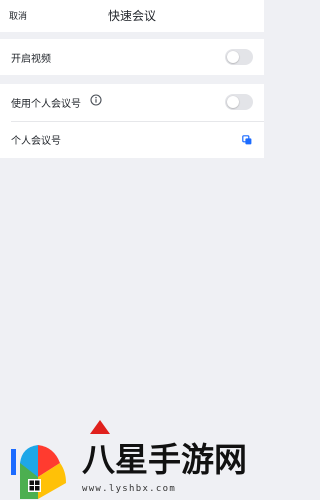 This screenshot has height=500, width=320. I want to click on watermark-logo, so click(38, 472).